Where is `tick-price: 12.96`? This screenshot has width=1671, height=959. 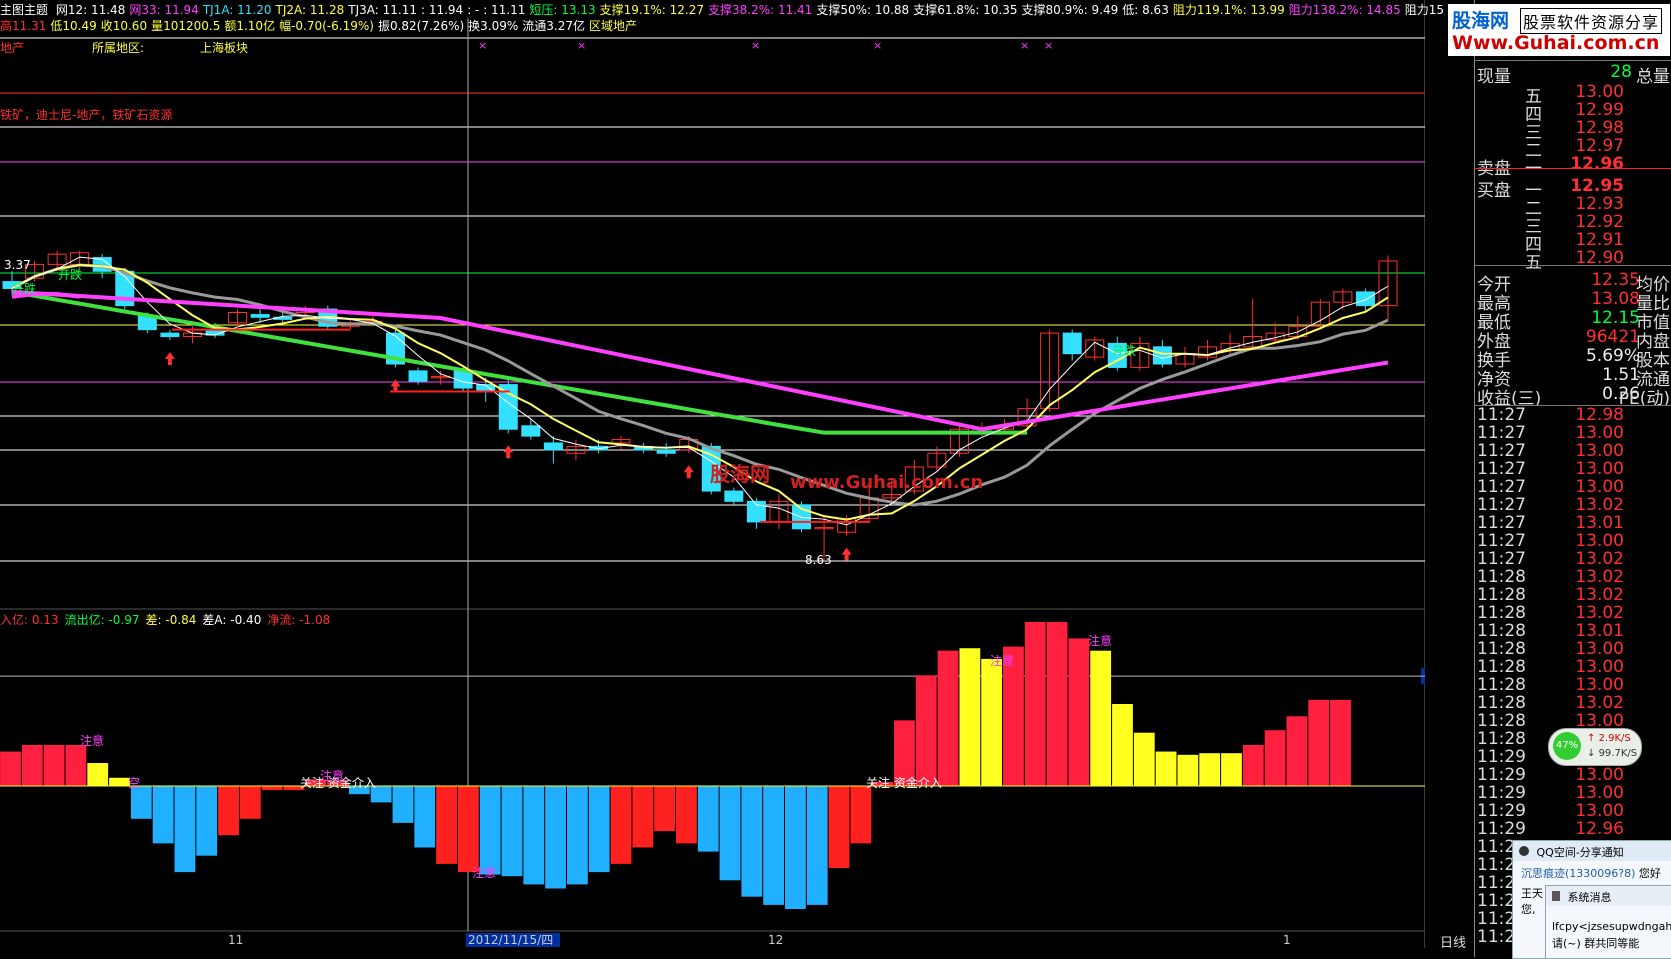 tick-price: 12.96 is located at coordinates (1599, 829).